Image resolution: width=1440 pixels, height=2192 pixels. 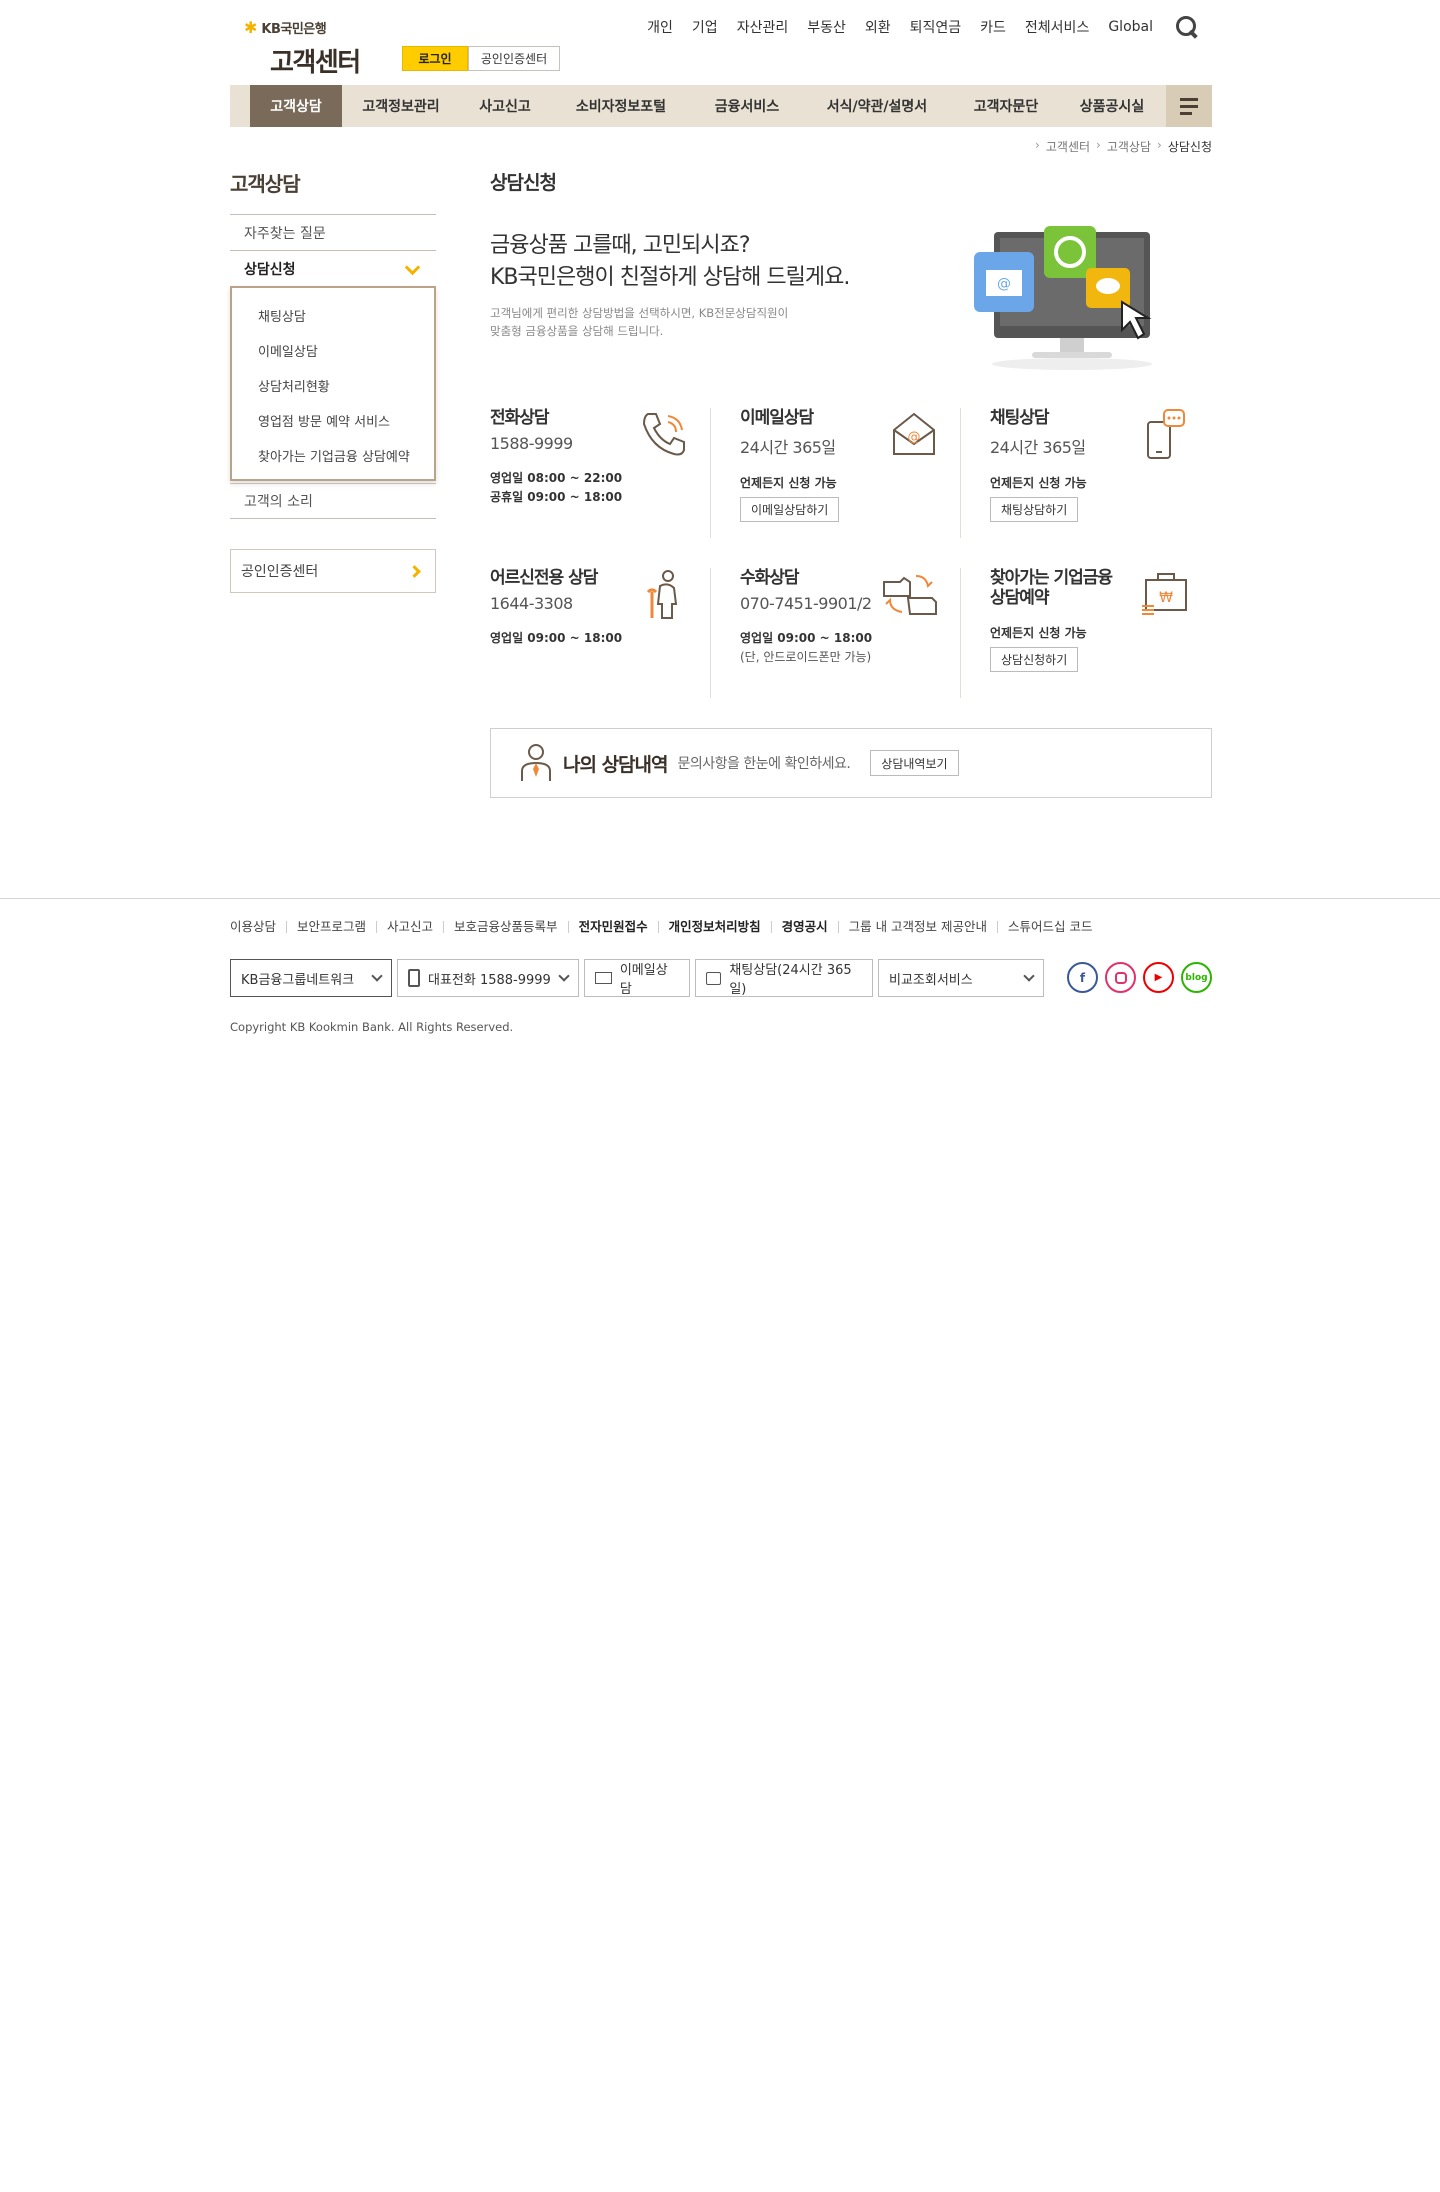 What do you see at coordinates (1196, 977) in the screenshot?
I see `blog-icon: blog` at bounding box center [1196, 977].